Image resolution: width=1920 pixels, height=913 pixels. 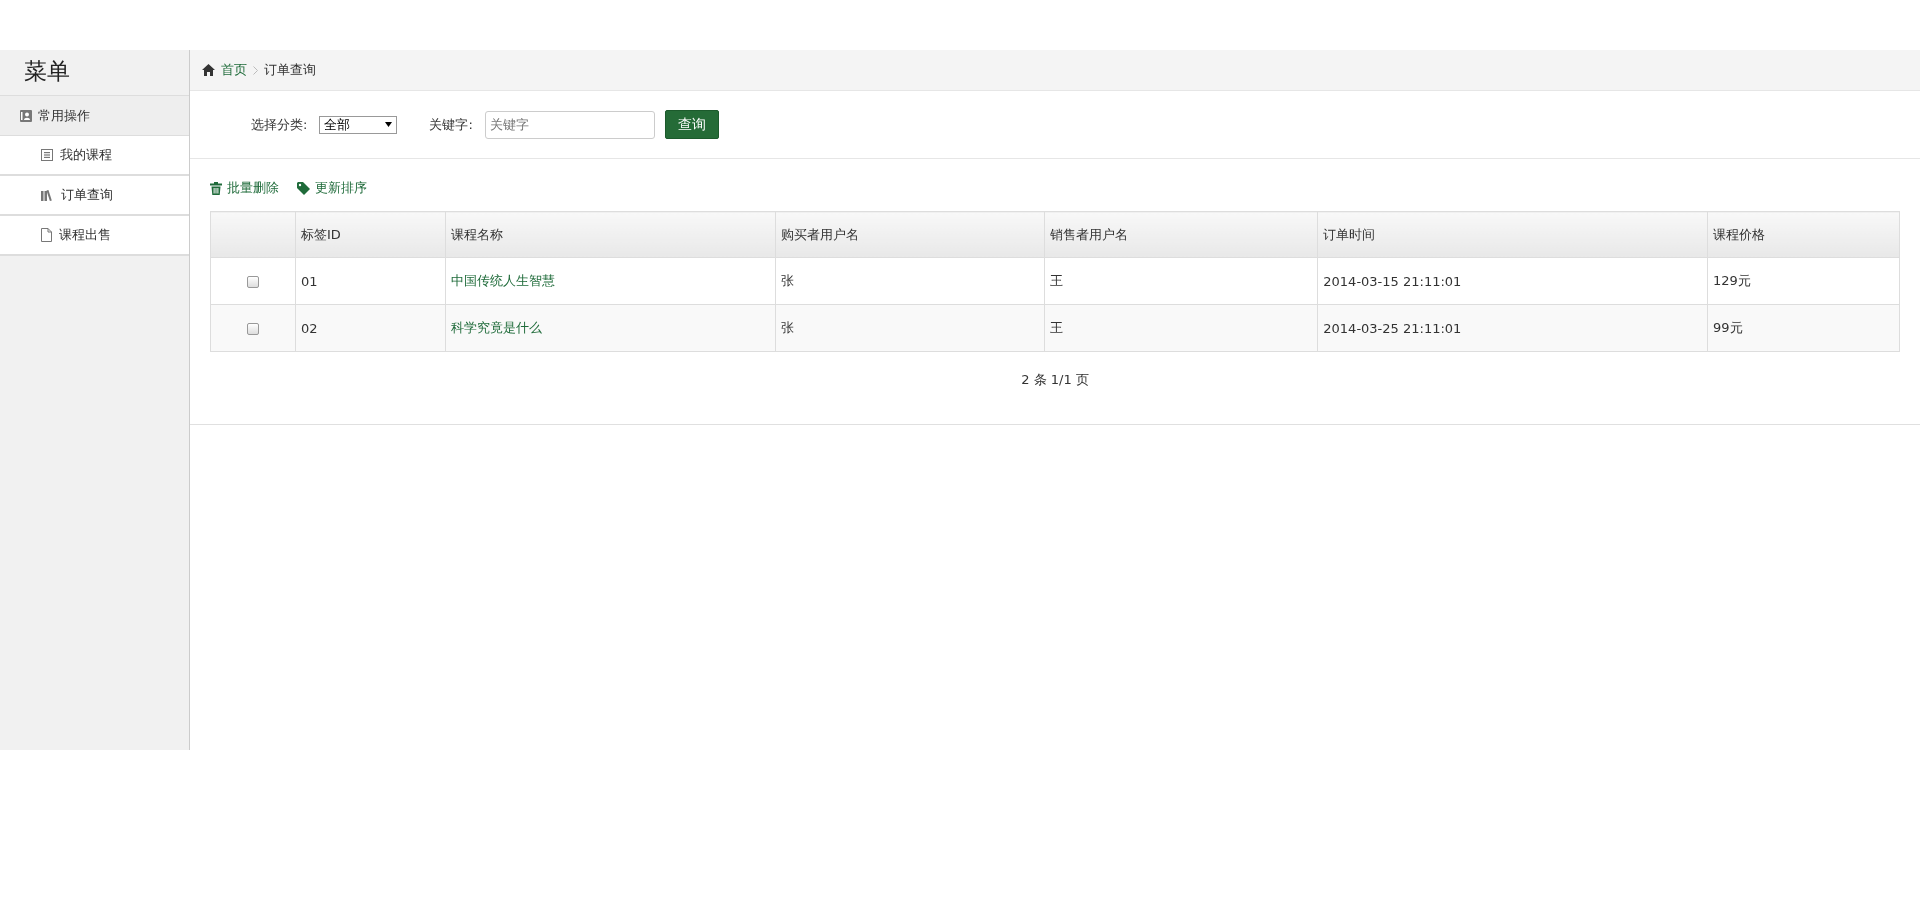 I want to click on column-header: 课程名称, so click(x=610, y=234).